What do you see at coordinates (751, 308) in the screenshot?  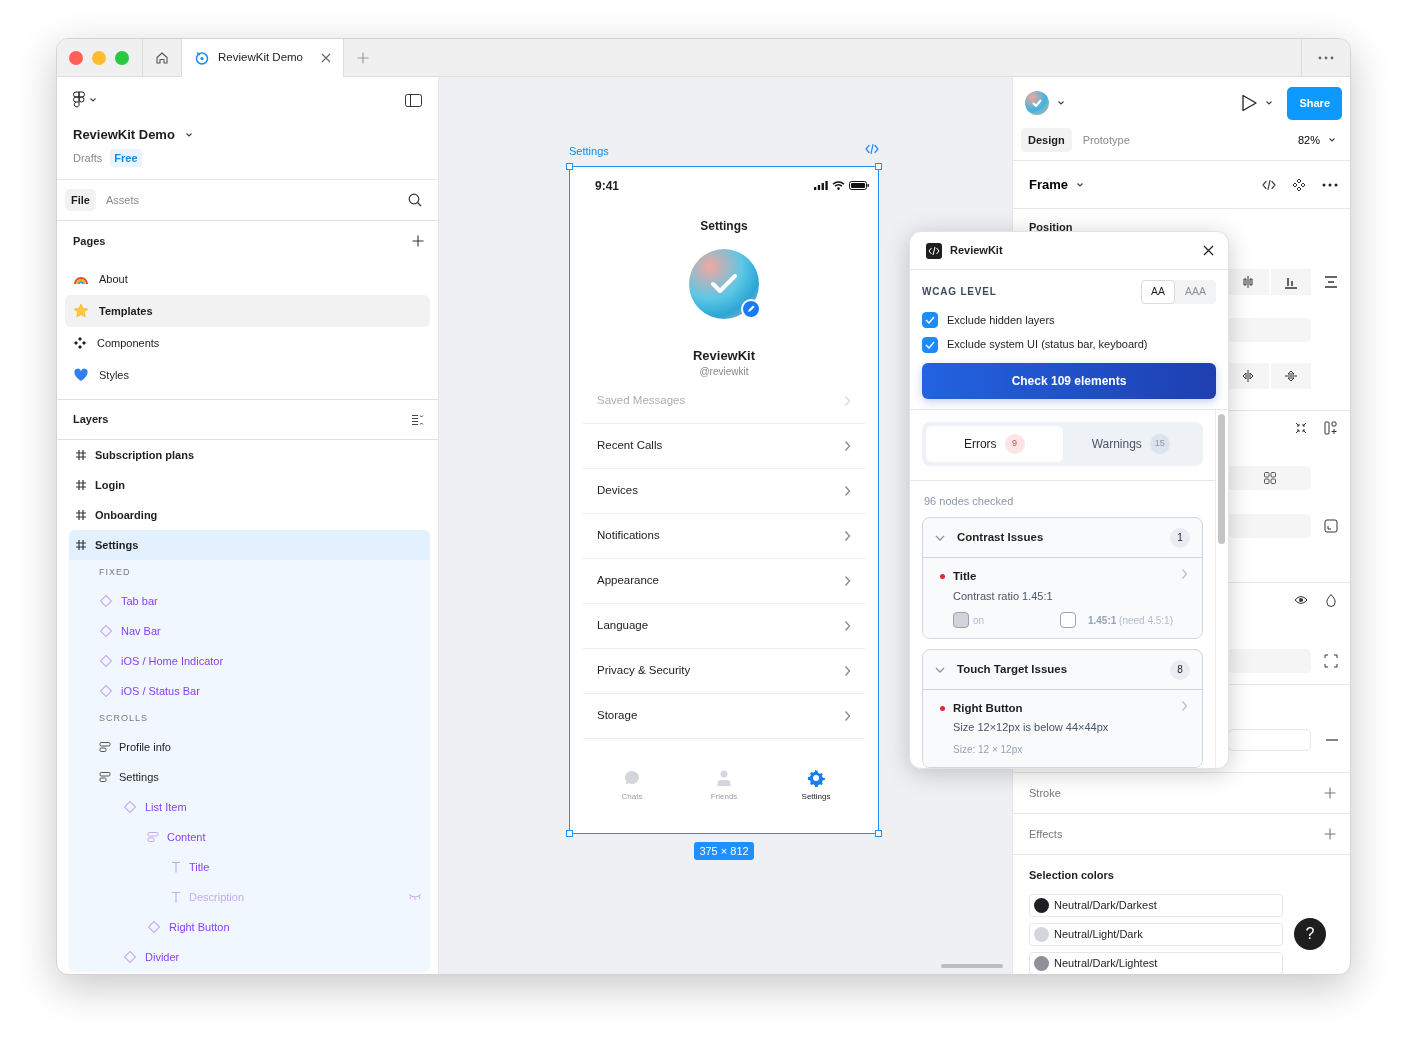 I see `edit-avatar-button` at bounding box center [751, 308].